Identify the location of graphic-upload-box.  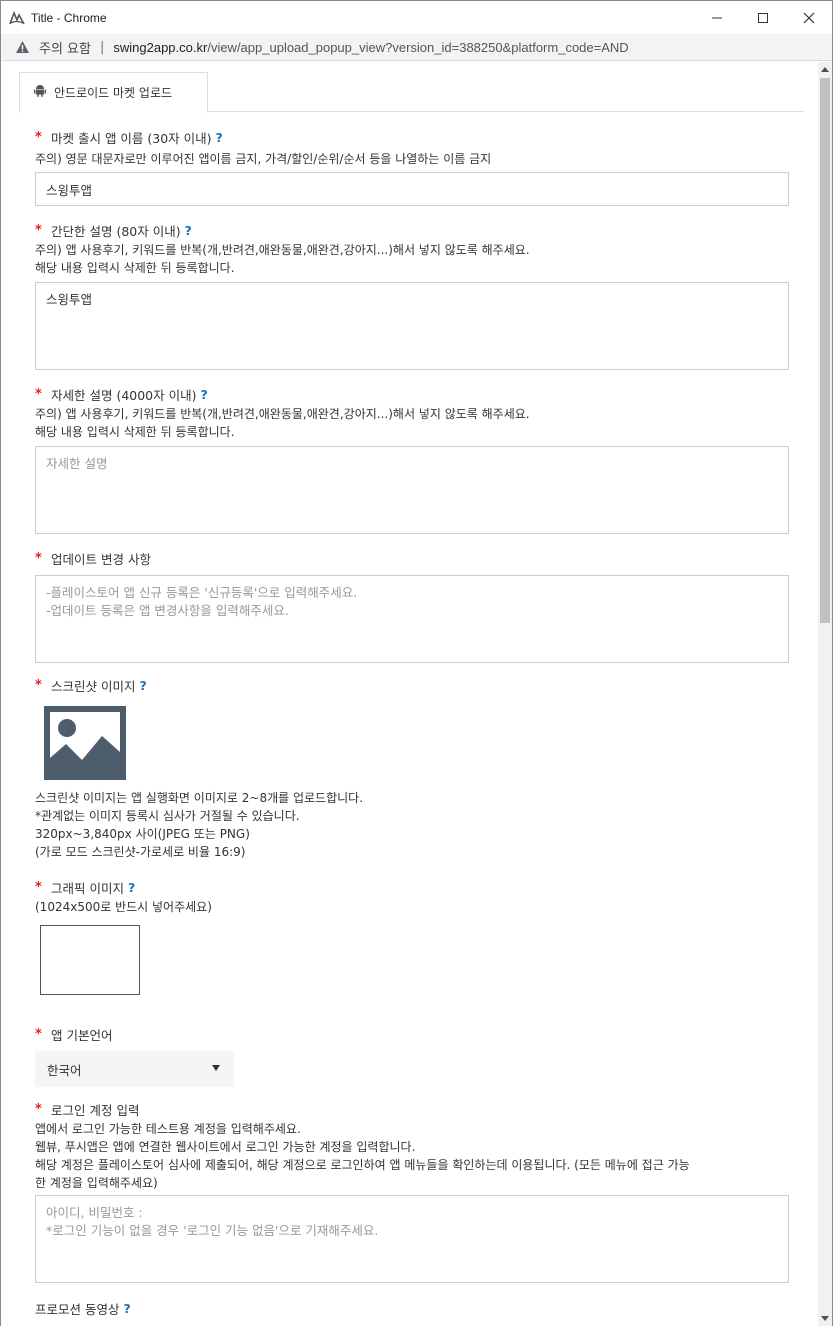
(90, 960).